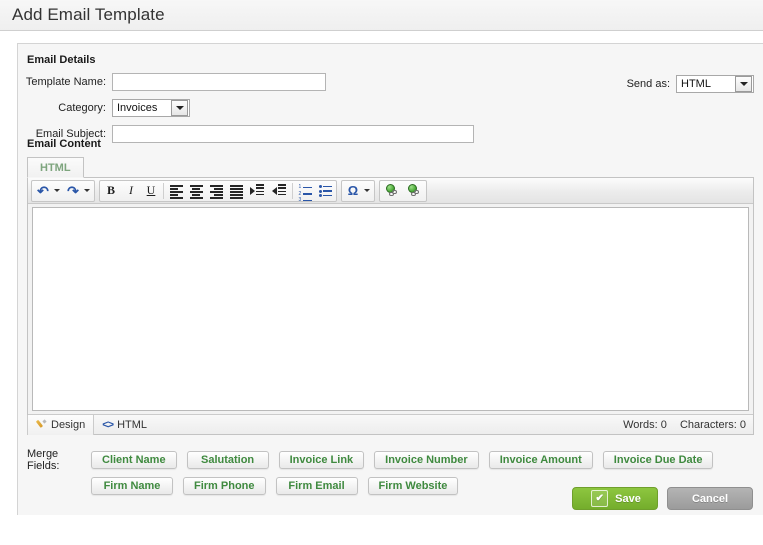 The width and height of the screenshot is (763, 545). Describe the element at coordinates (628, 498) in the screenshot. I see `save-button-label: Save` at that location.